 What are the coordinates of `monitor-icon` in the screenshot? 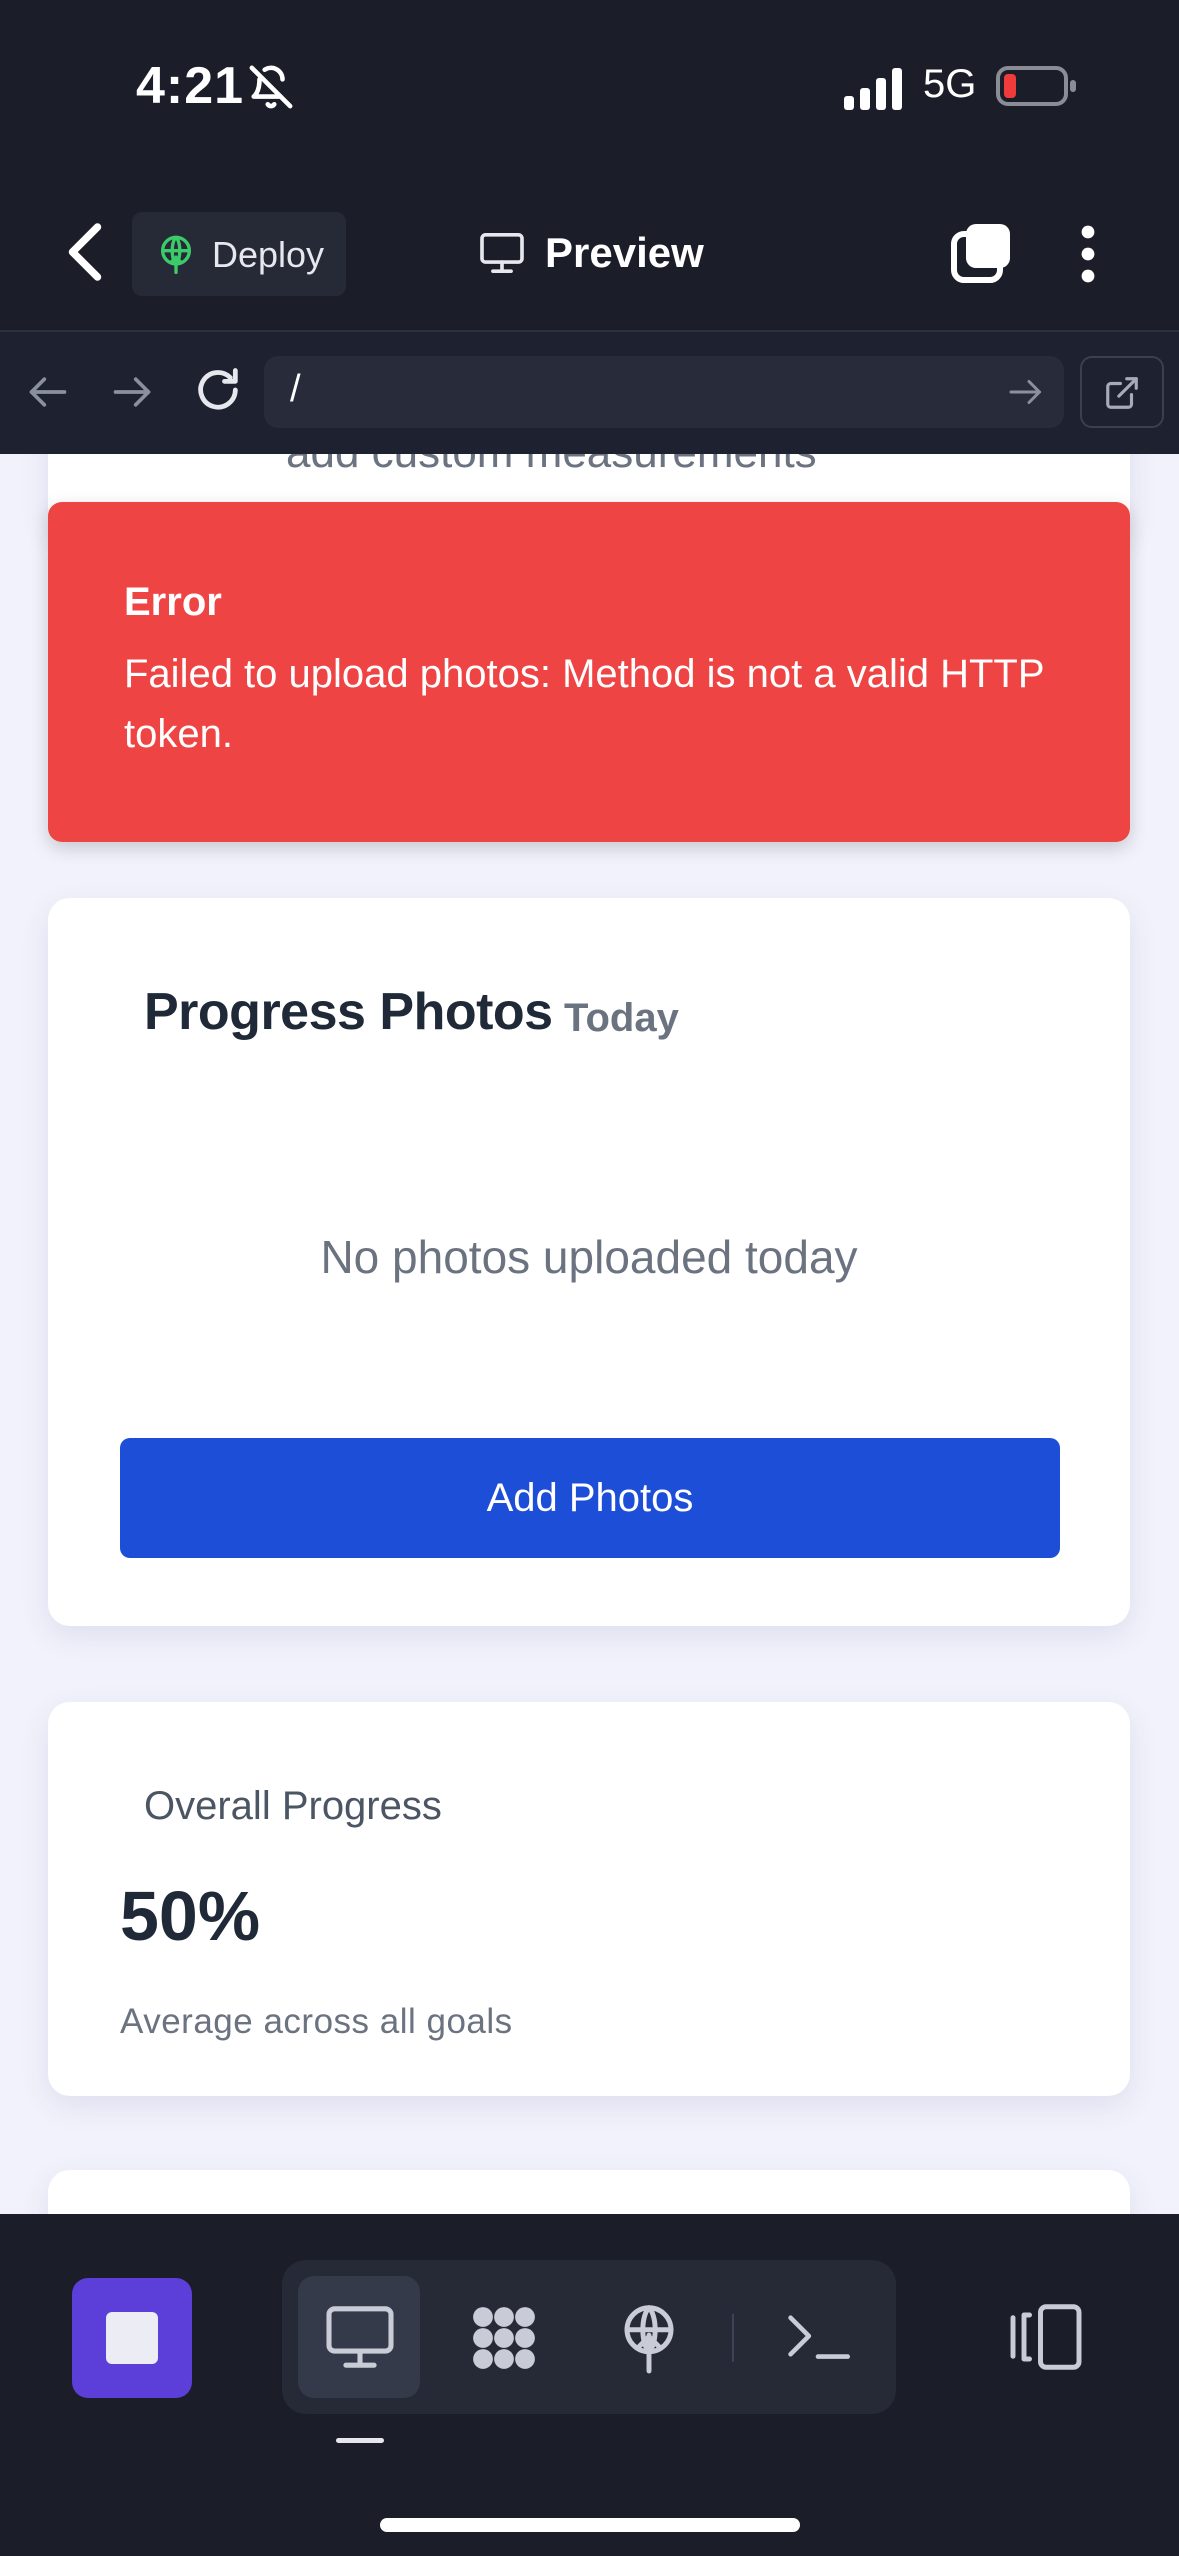 It's located at (502, 253).